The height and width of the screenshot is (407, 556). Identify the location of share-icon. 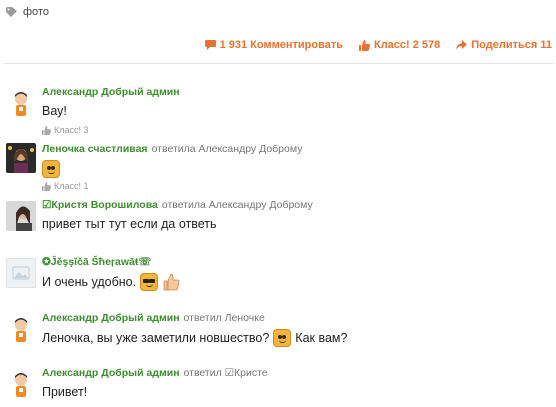
(462, 45).